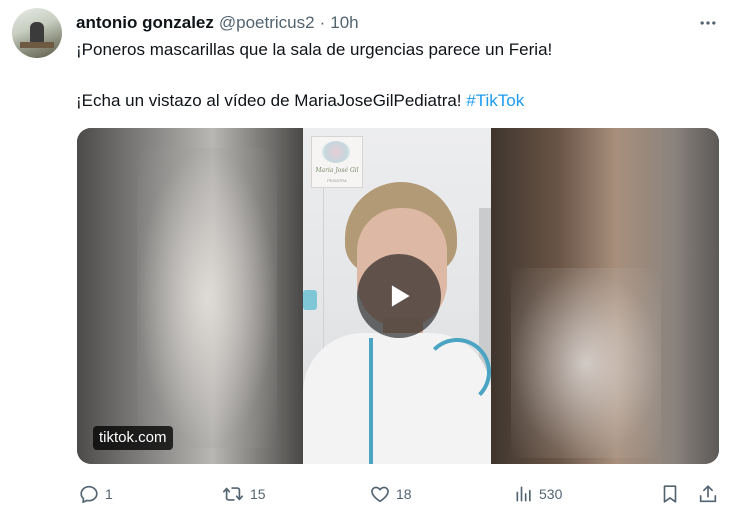  I want to click on heart-icon, so click(380, 494).